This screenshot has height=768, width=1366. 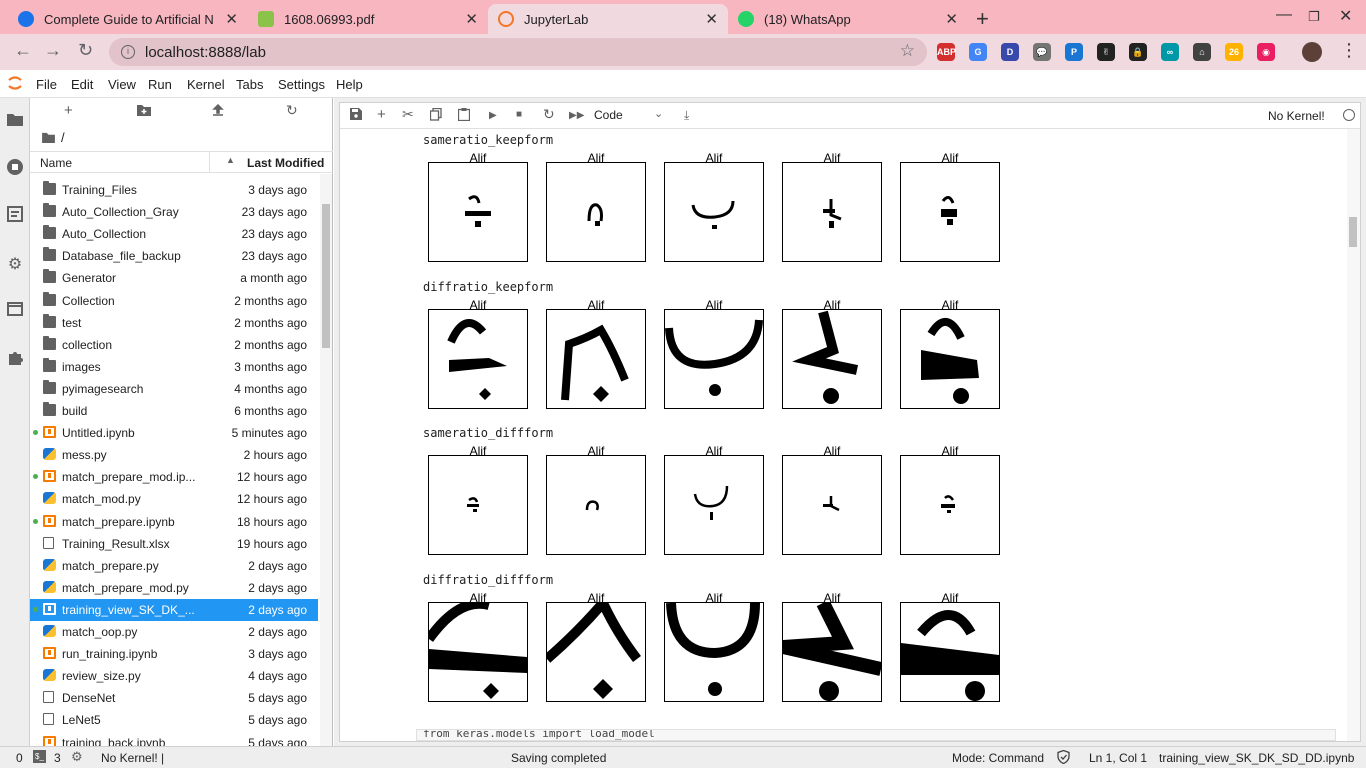 What do you see at coordinates (982, 19) in the screenshot?
I see `new-tab-icon: +` at bounding box center [982, 19].